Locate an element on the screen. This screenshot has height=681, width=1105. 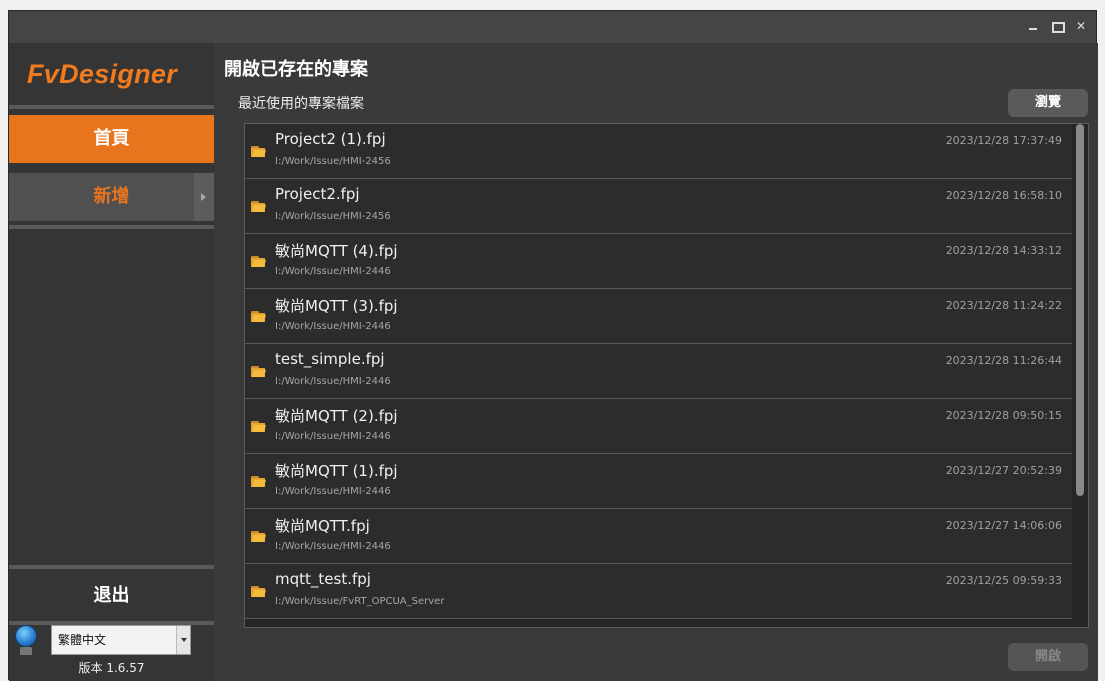
window-controls: ✕ is located at coordinates (1057, 26).